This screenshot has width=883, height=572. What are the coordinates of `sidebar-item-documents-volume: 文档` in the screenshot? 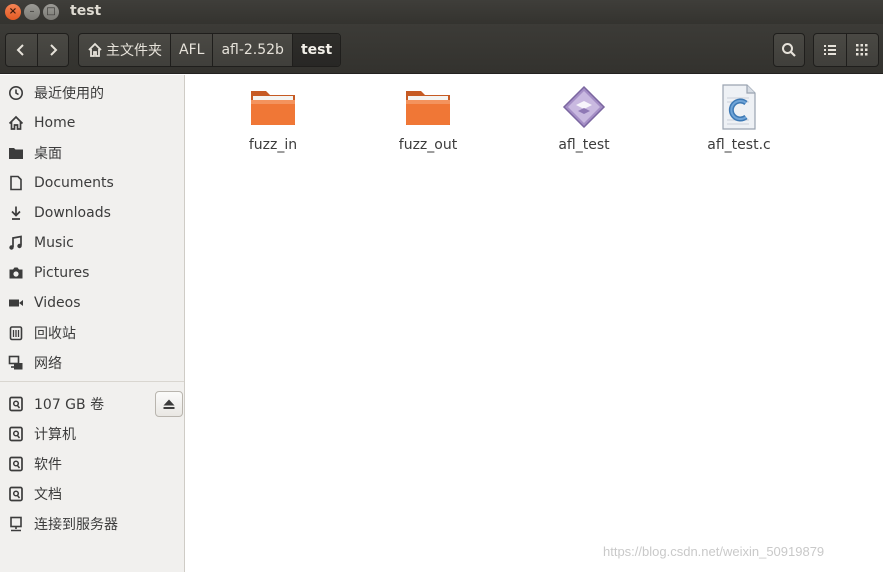 It's located at (92, 494).